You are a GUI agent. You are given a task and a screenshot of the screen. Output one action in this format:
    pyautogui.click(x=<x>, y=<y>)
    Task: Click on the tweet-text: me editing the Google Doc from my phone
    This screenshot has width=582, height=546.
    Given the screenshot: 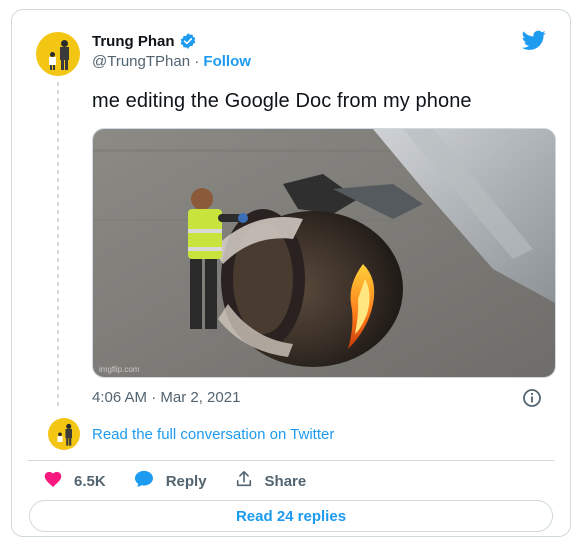 What is the action you would take?
    pyautogui.click(x=282, y=101)
    